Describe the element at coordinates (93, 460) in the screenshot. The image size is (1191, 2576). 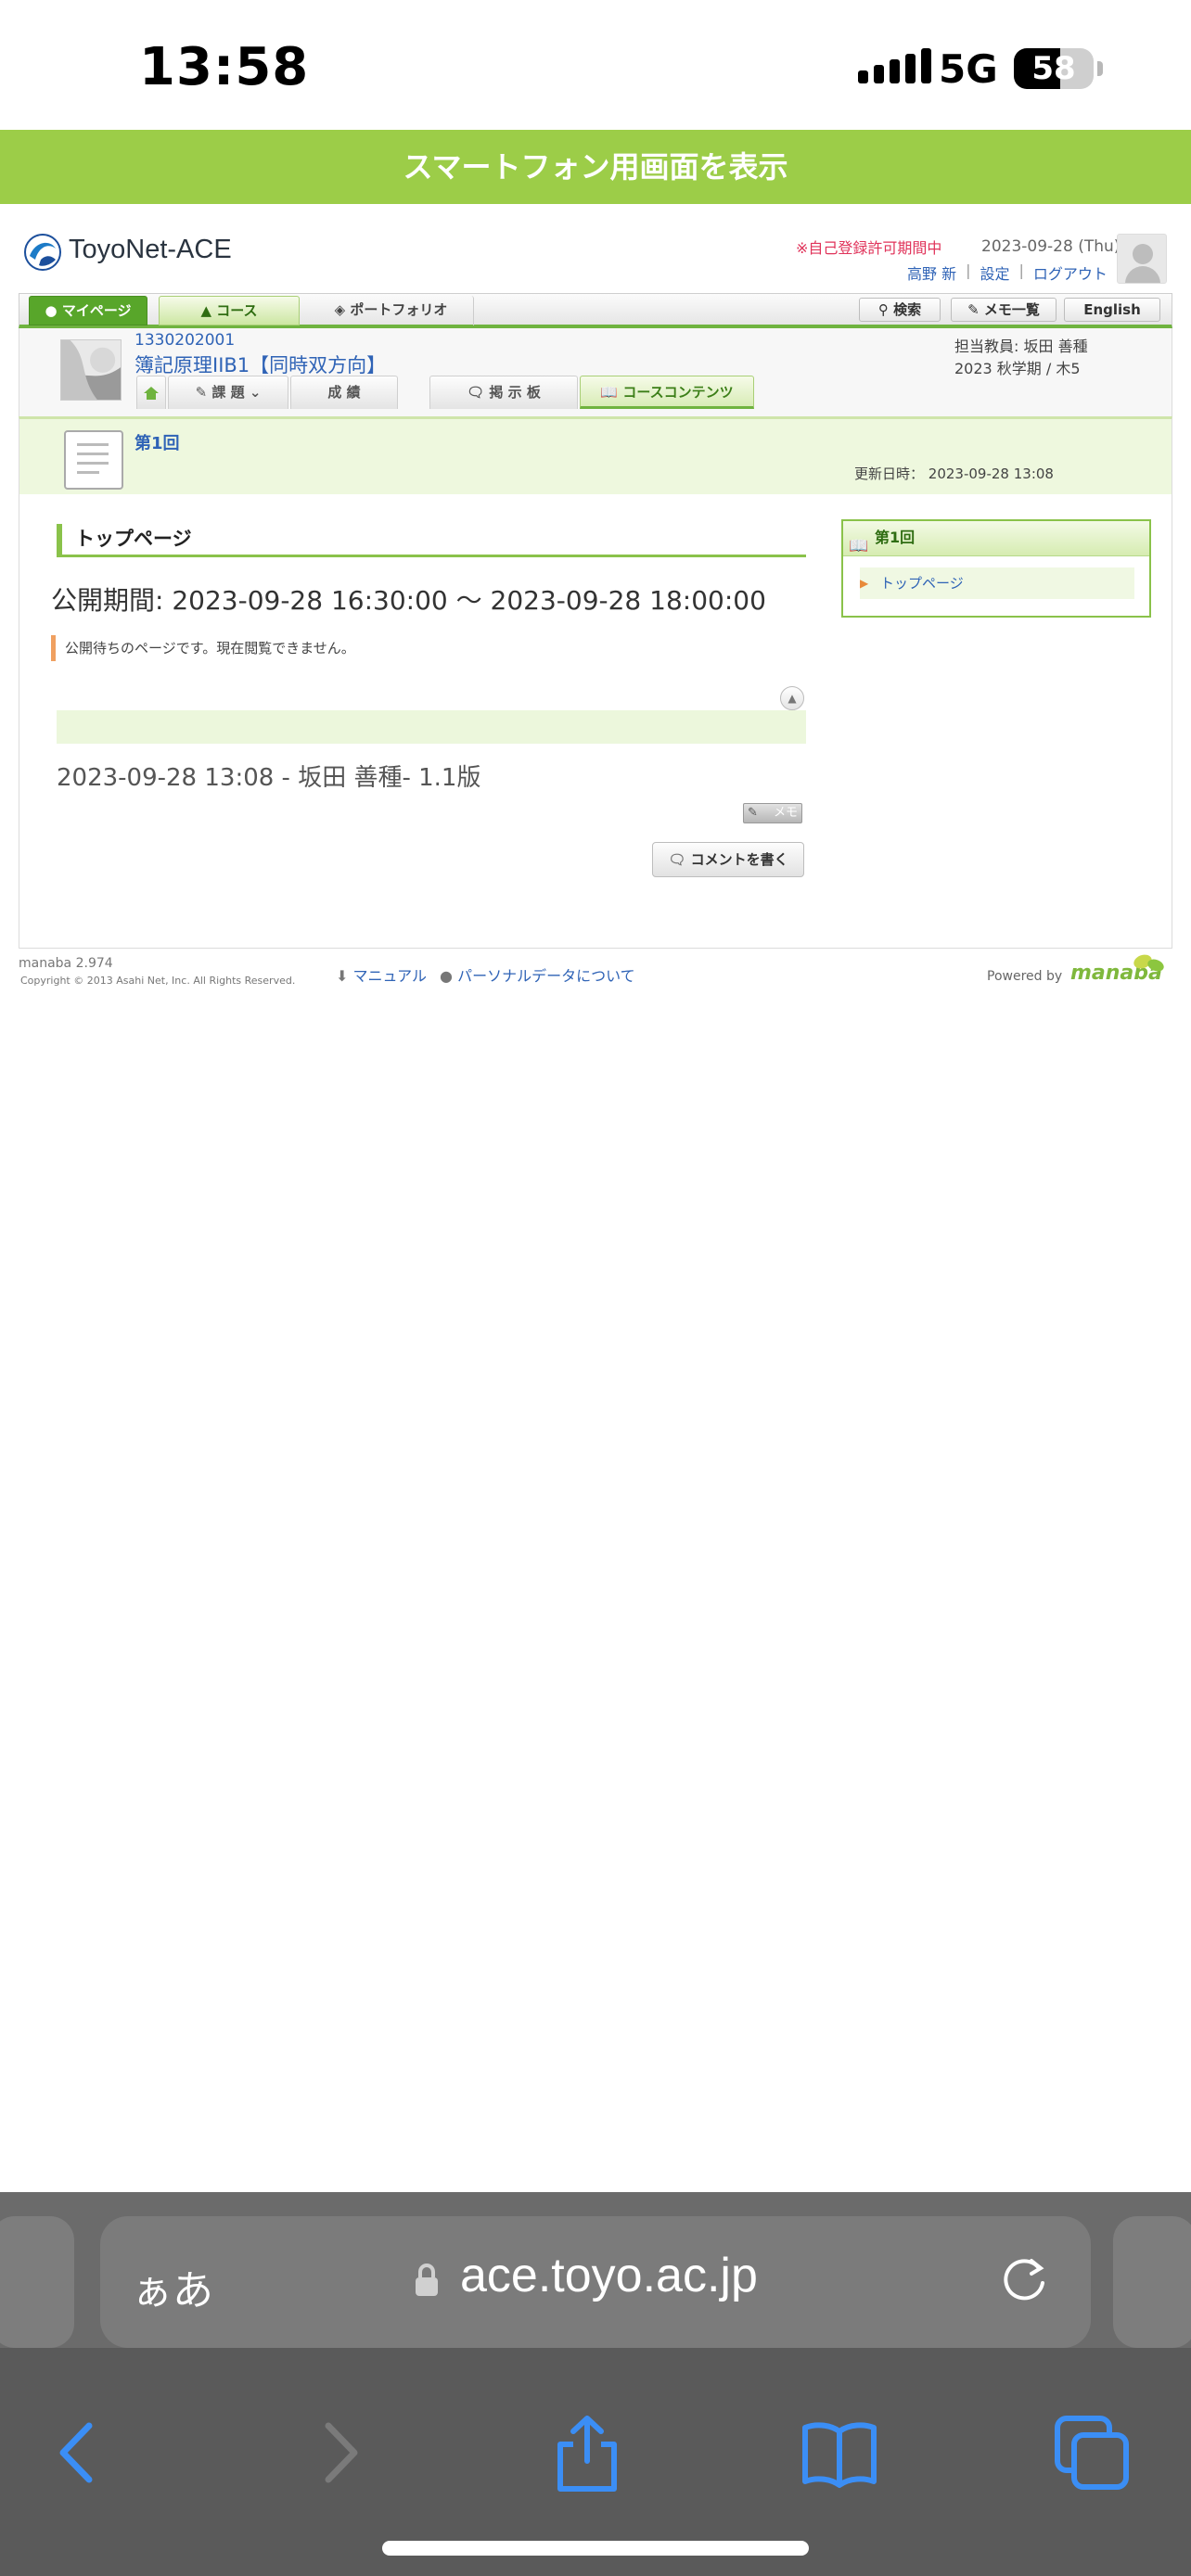
I see `document-icon` at that location.